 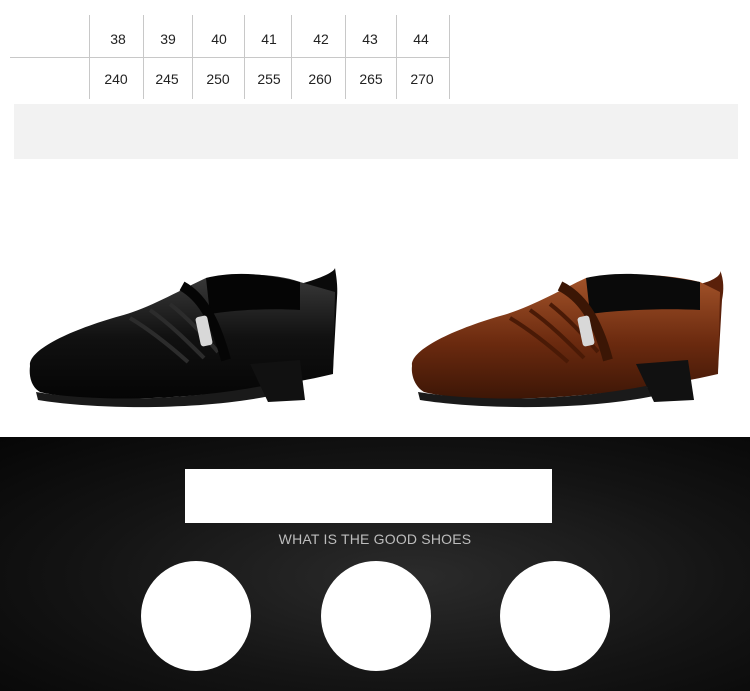 I want to click on banner-title-box, so click(x=368, y=496).